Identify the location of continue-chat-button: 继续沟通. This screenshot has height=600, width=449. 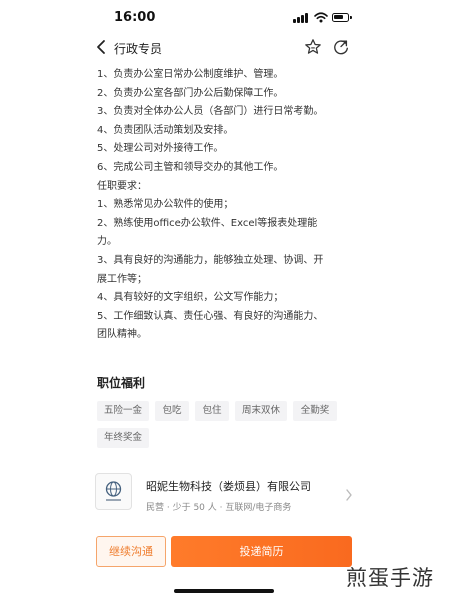
(131, 551).